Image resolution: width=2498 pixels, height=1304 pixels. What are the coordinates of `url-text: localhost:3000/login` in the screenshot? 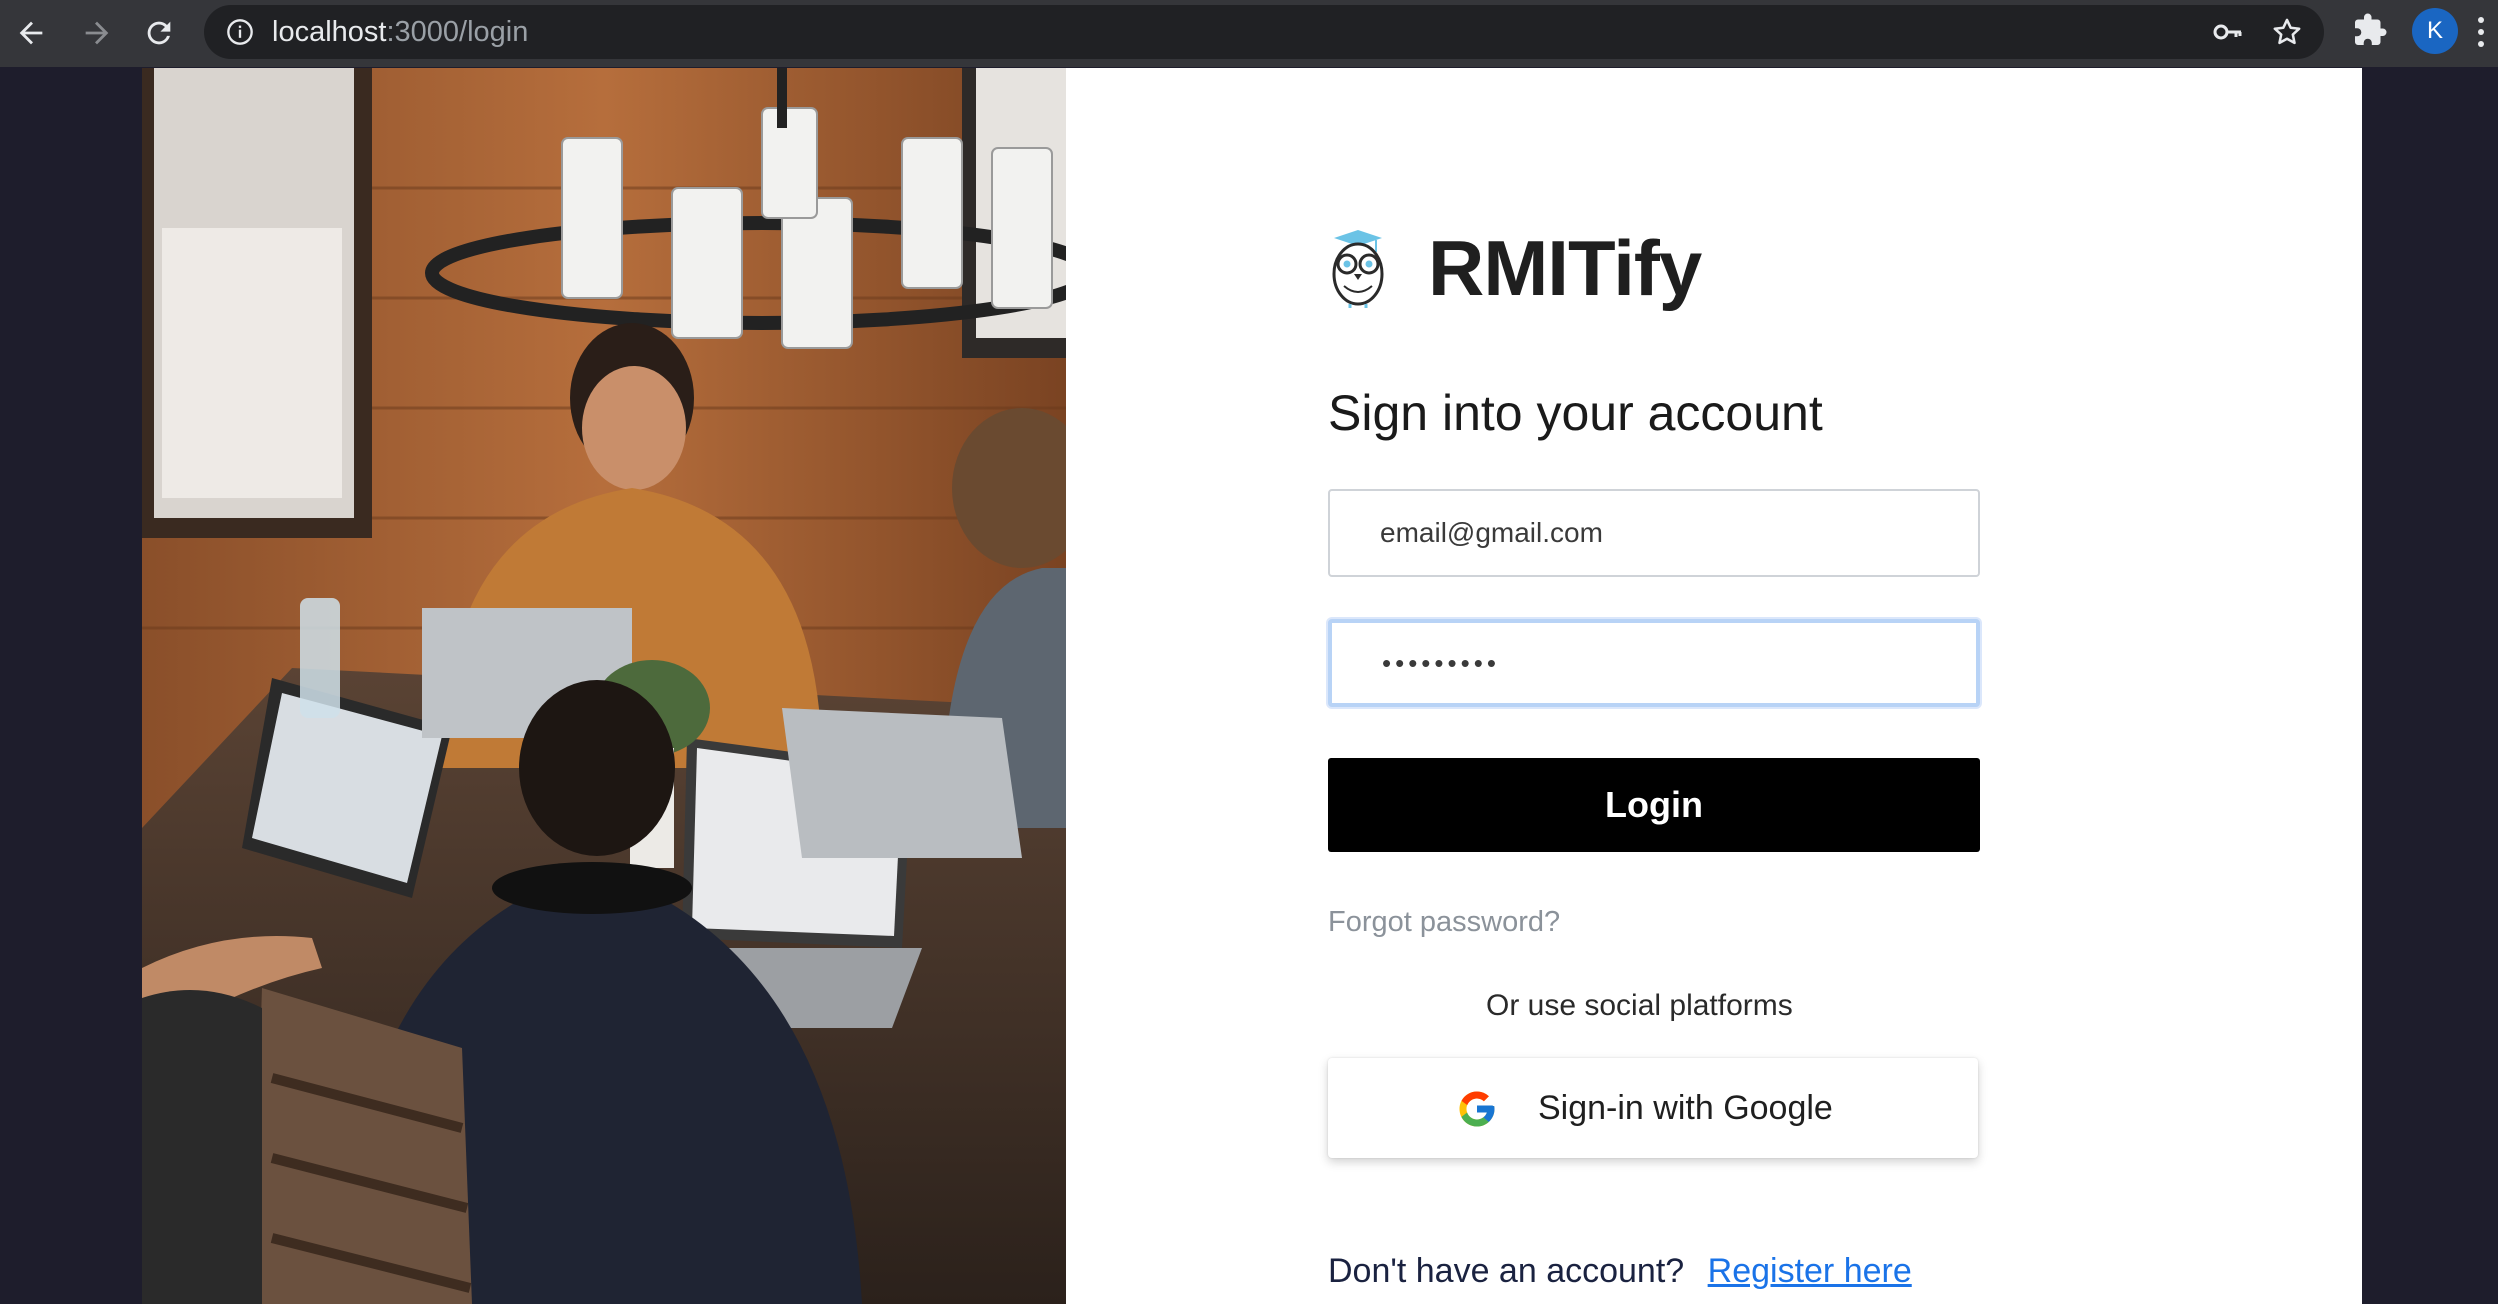 It's located at (400, 32).